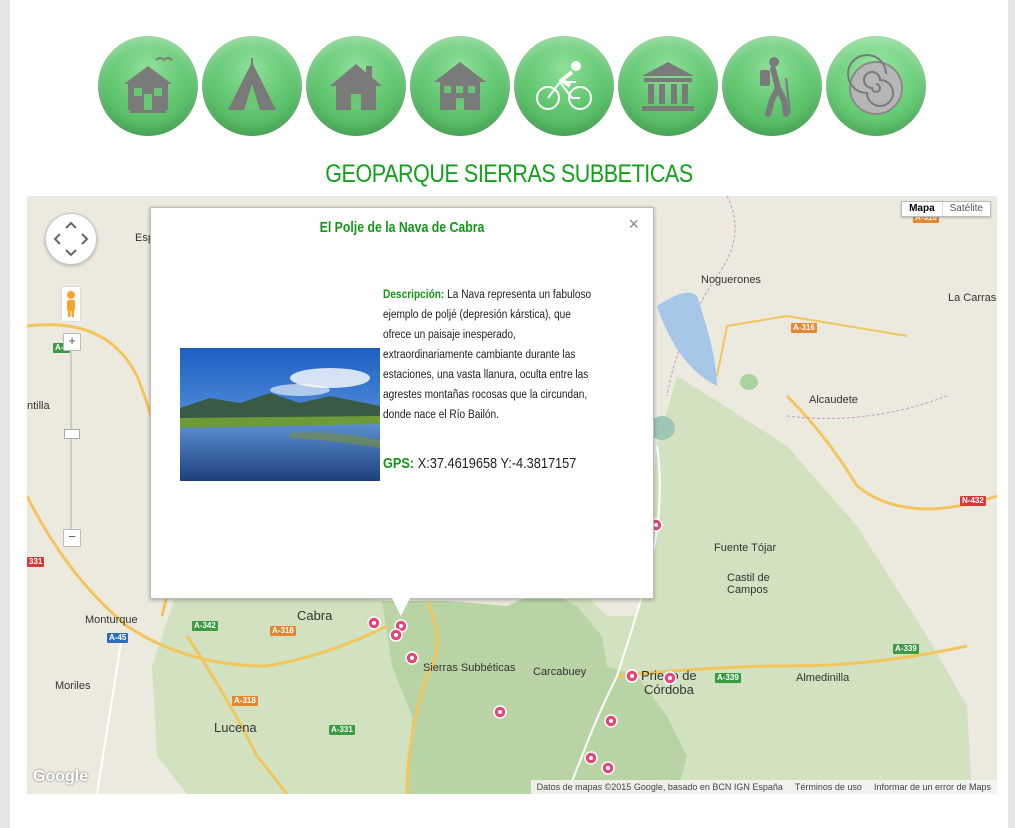 The width and height of the screenshot is (1015, 828). I want to click on street-view-pegman, so click(71, 304).